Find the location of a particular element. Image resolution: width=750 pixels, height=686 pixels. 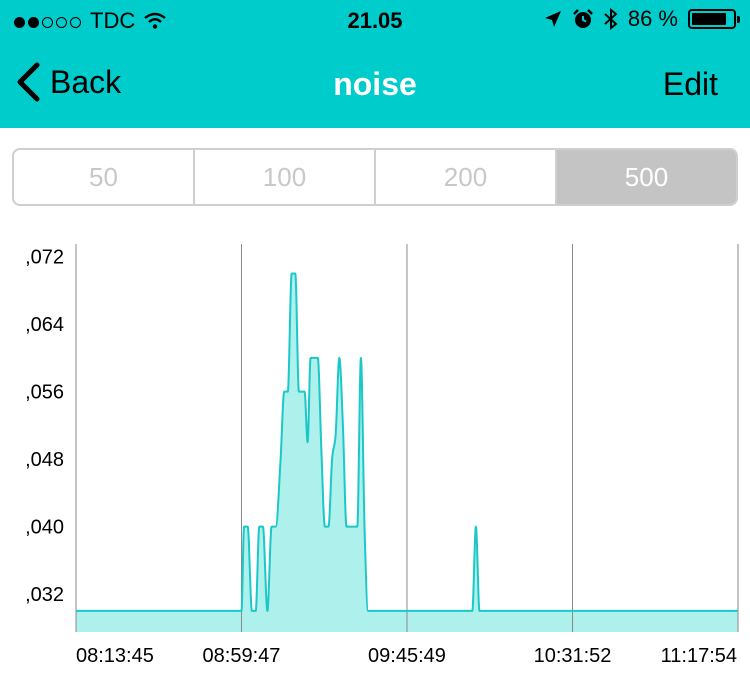

battery-fill is located at coordinates (709, 19).